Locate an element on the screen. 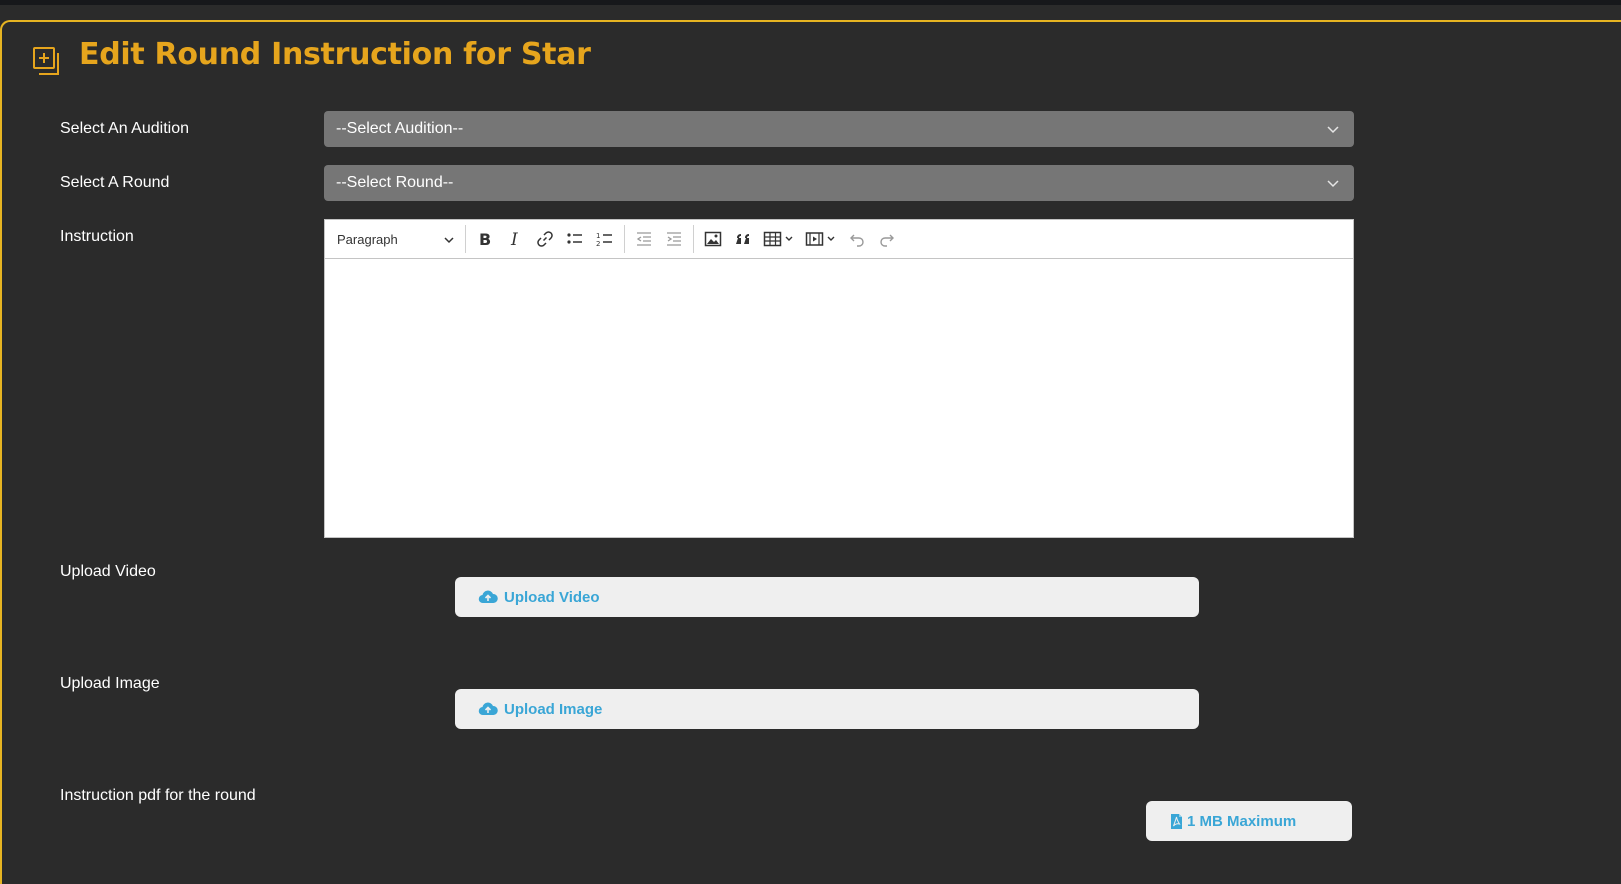  insert-media-button is located at coordinates (821, 239).